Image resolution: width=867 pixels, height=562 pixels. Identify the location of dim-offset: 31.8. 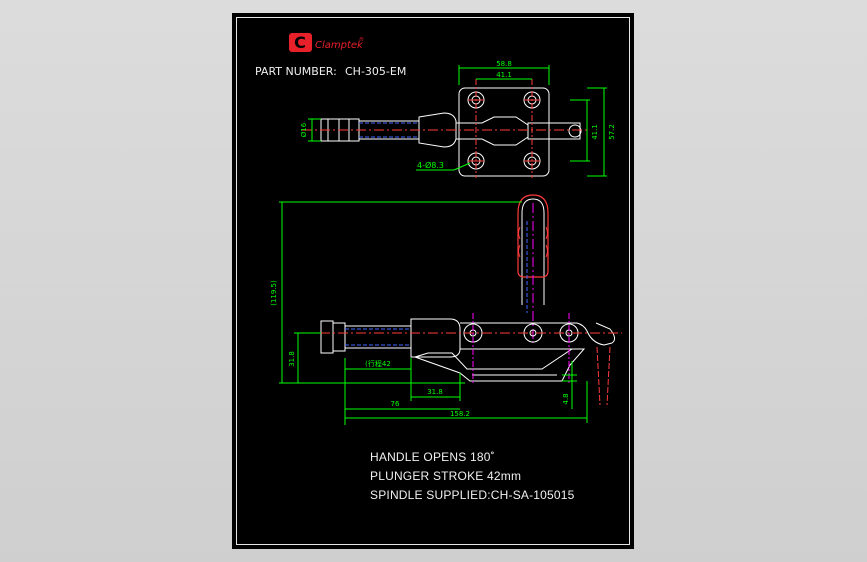
(435, 392).